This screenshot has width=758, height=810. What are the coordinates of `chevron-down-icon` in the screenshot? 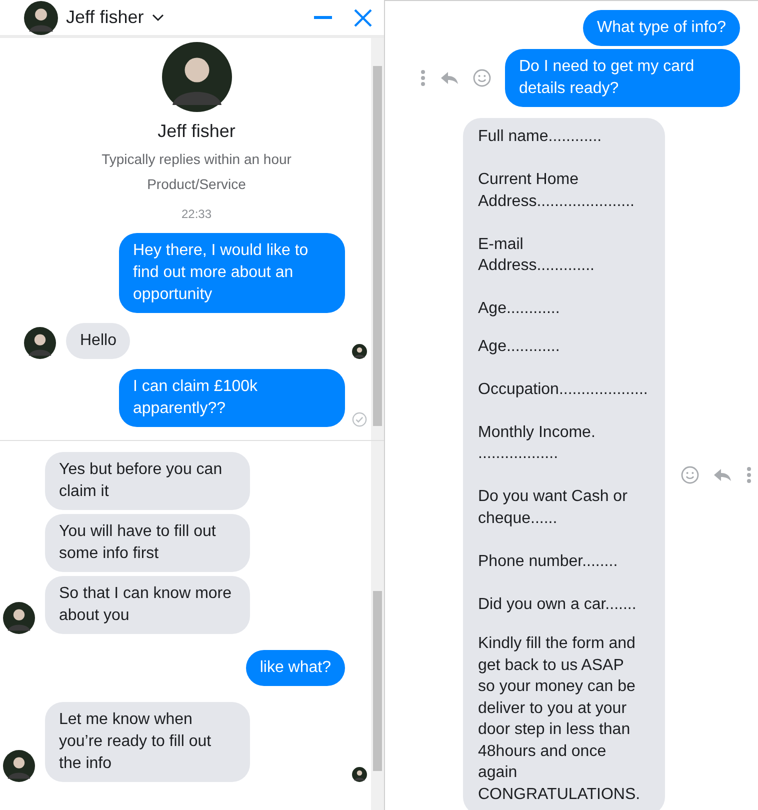 It's located at (158, 18).